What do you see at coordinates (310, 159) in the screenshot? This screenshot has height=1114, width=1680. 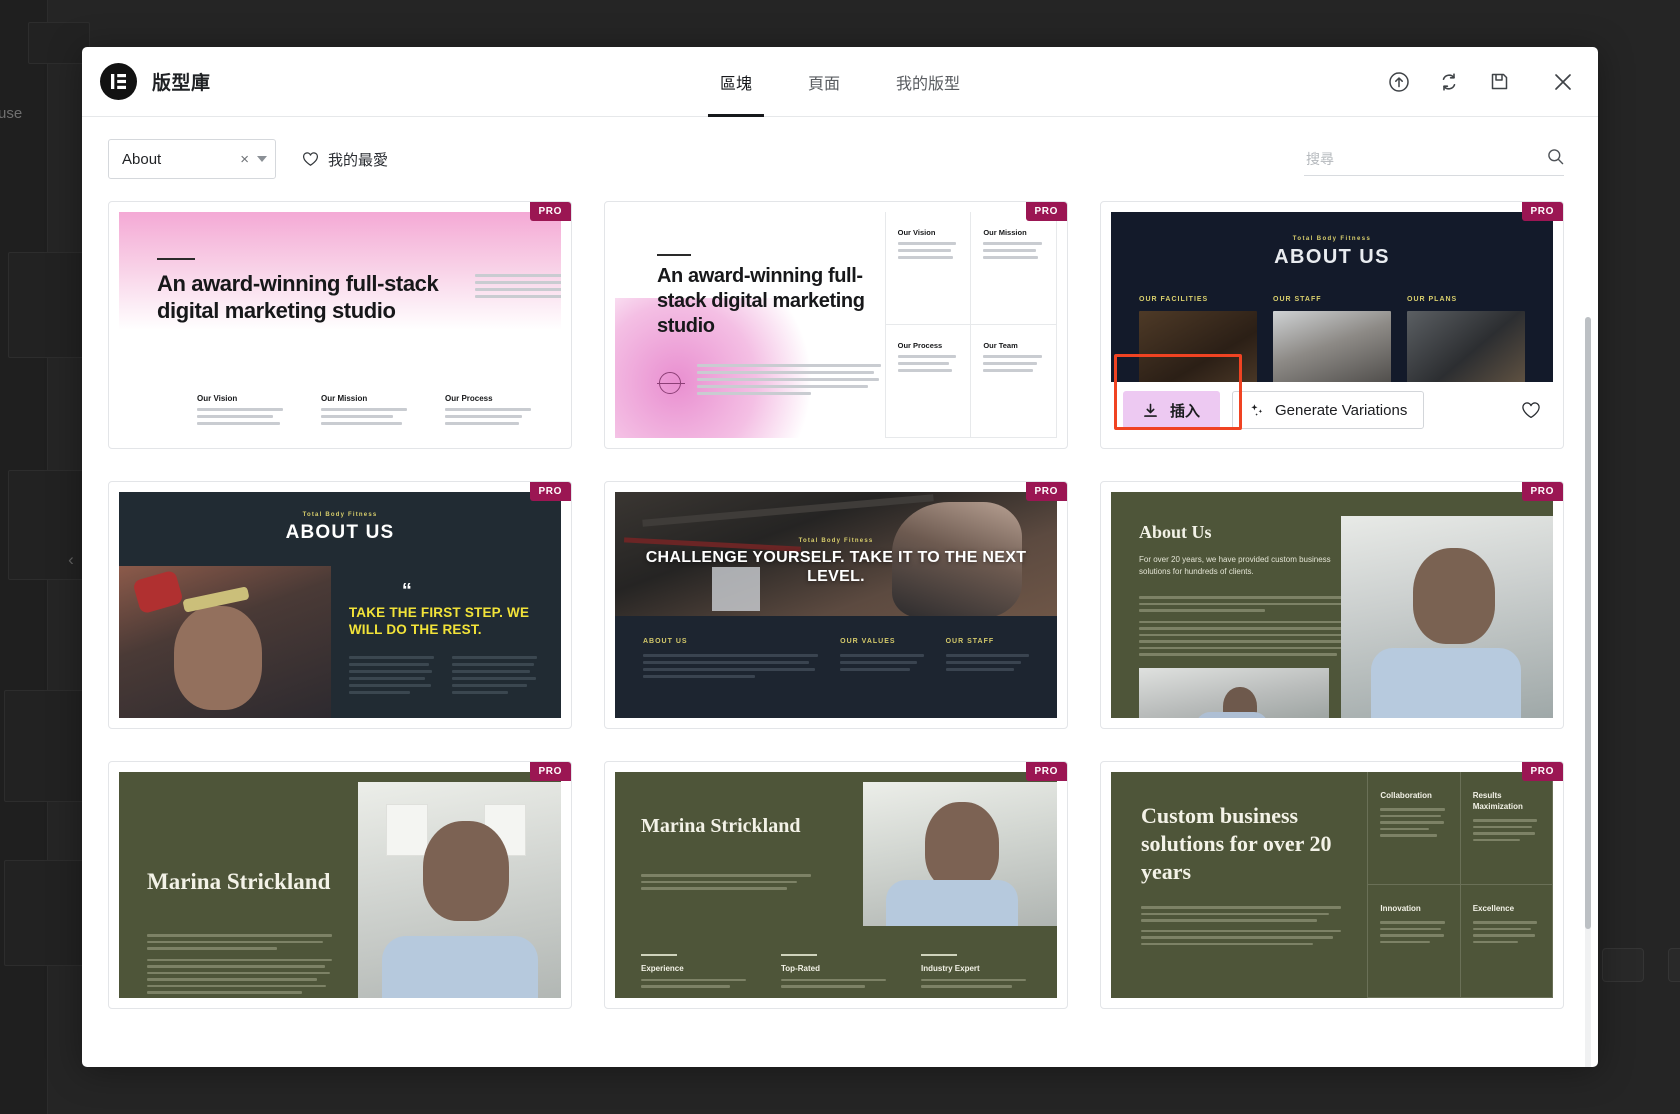 I see `heart-icon` at bounding box center [310, 159].